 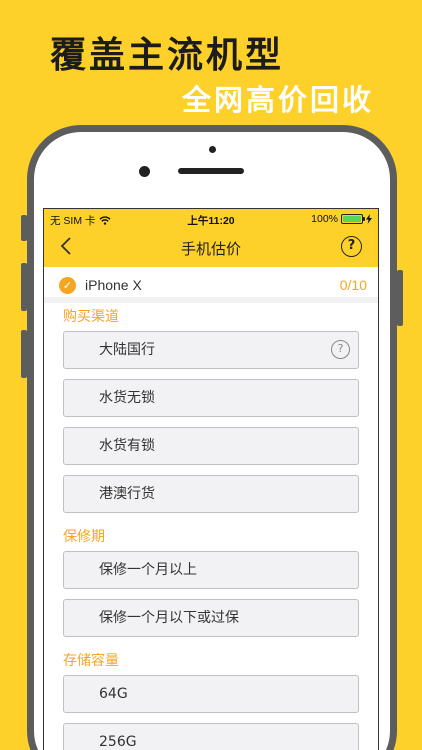 I want to click on battery-icon, so click(x=353, y=219).